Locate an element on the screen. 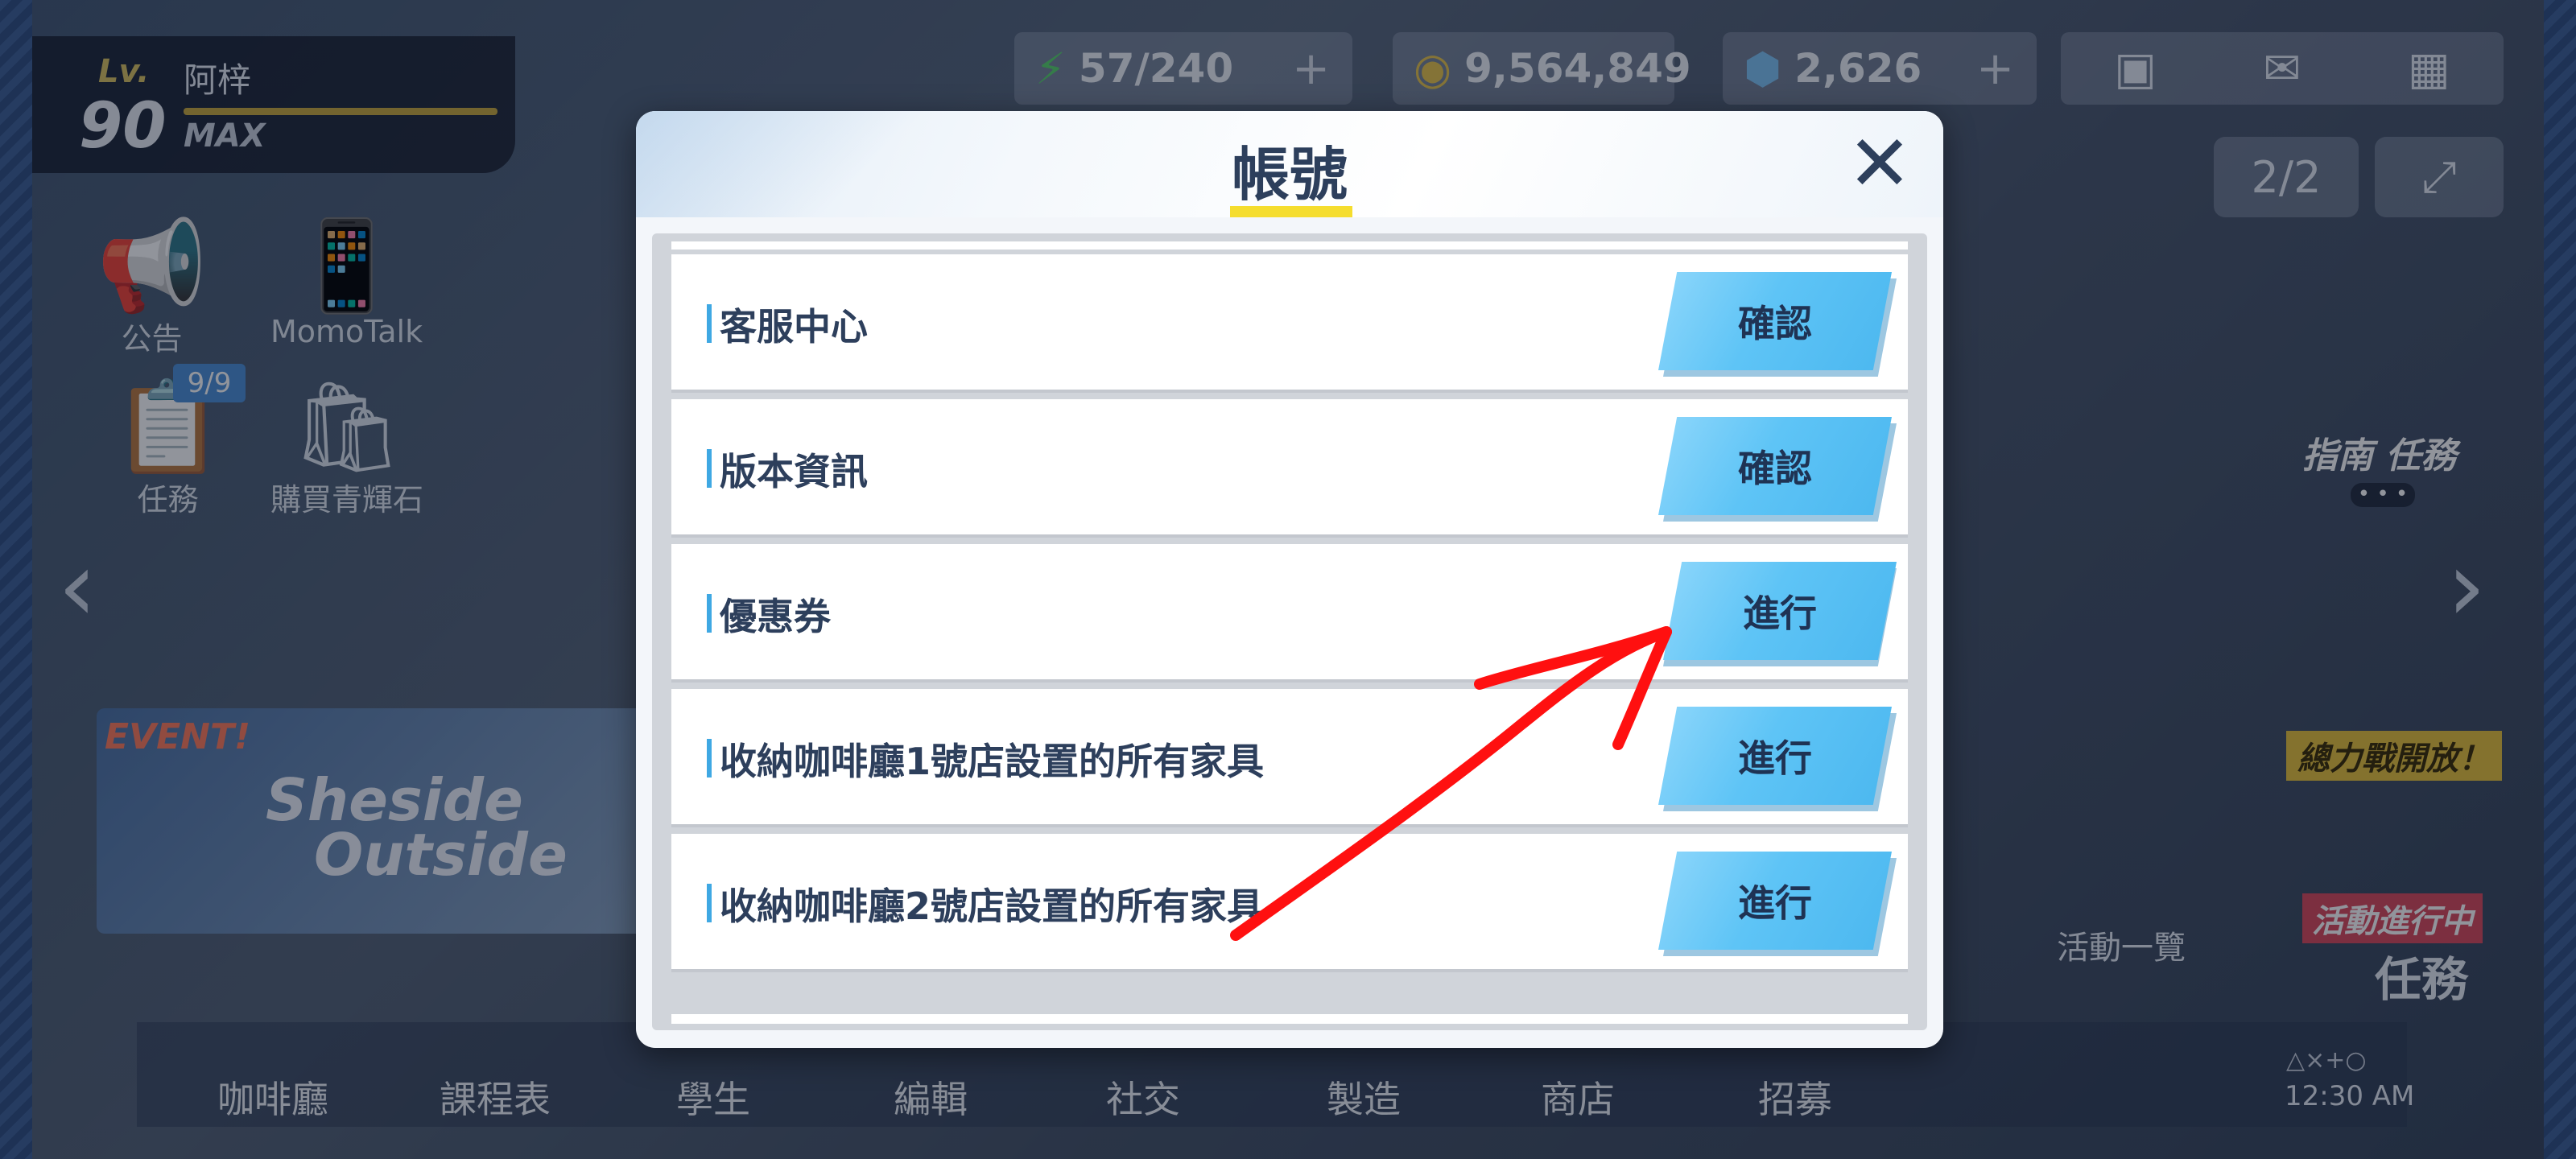  dialog-header: 帳號 ✕ is located at coordinates (1289, 164).